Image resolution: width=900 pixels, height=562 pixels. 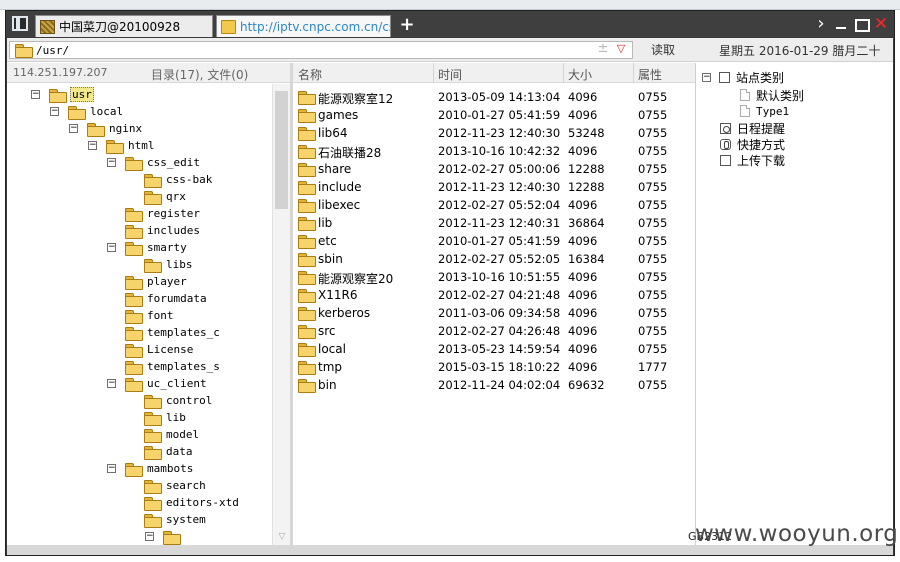 What do you see at coordinates (173, 213) in the screenshot?
I see `tree-item-label: register` at bounding box center [173, 213].